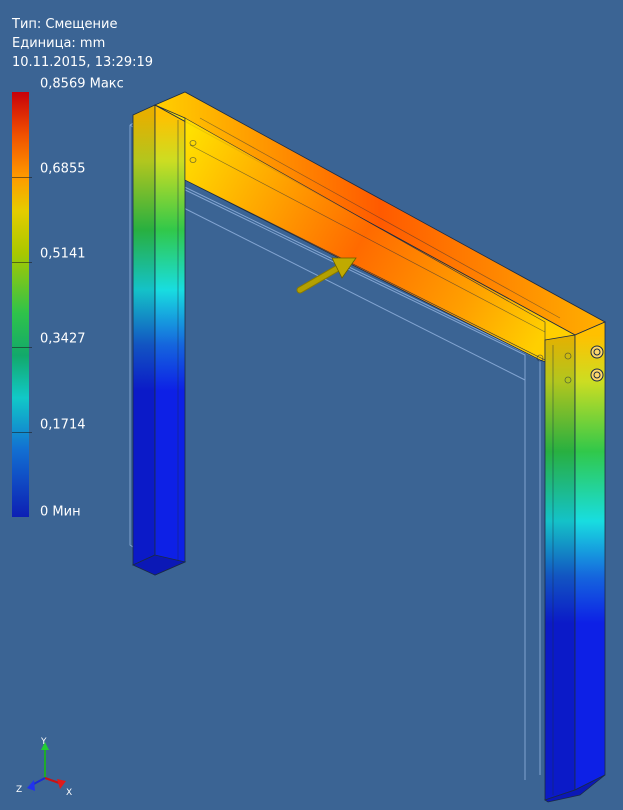  What do you see at coordinates (44, 767) in the screenshot?
I see `view-triad-icon: Y X Z` at bounding box center [44, 767].